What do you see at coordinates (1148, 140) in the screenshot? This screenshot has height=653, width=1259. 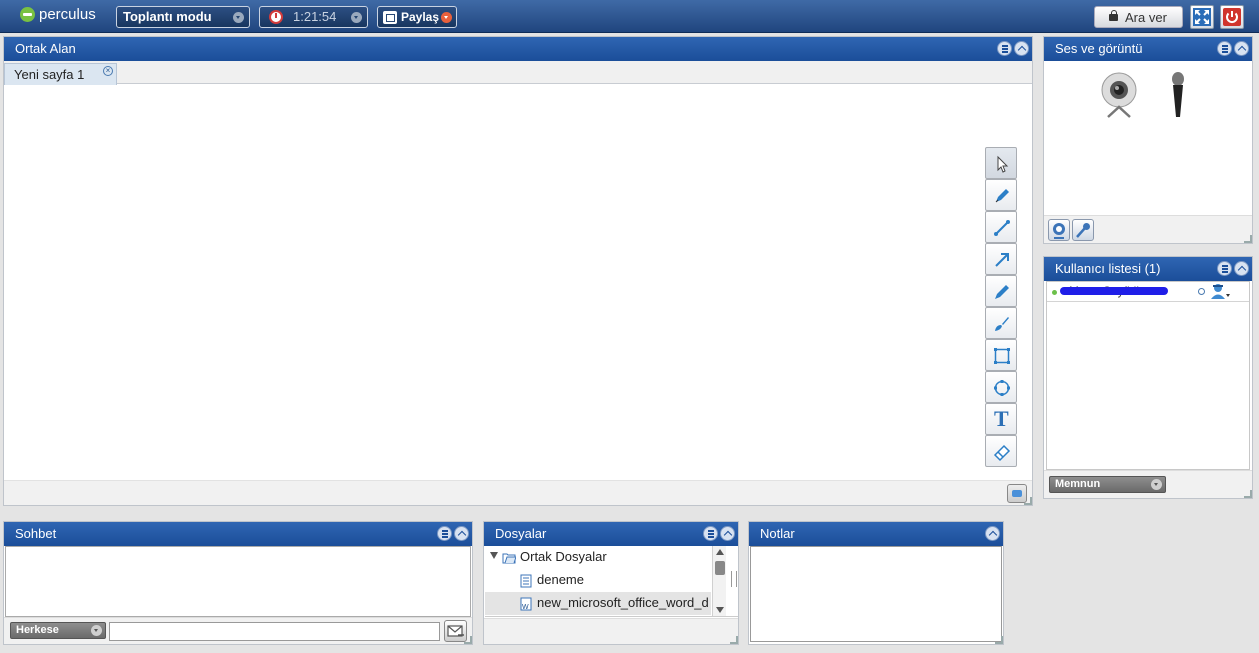 I see `audio-video-panel: Ses ve görüntü` at bounding box center [1148, 140].